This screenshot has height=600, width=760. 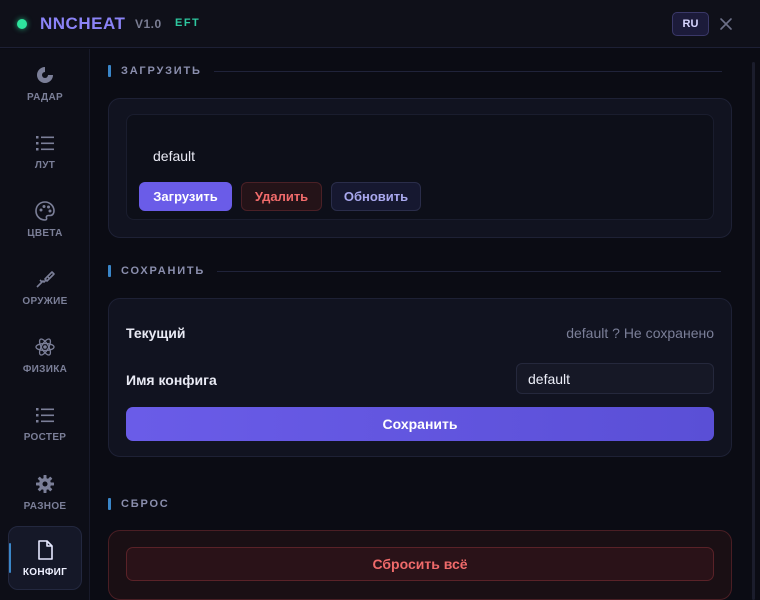 I want to click on sidebar-item-label: РАДАР, so click(x=45, y=97).